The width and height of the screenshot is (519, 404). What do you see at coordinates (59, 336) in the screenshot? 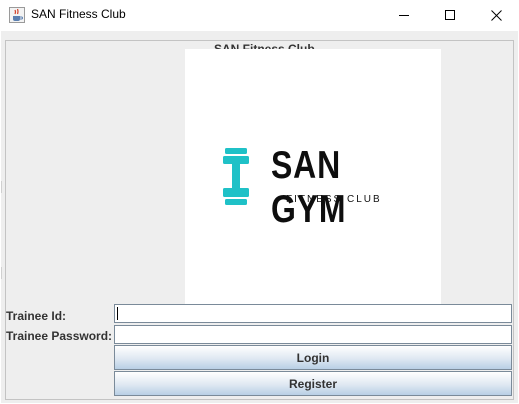
I see `trainee-password-label: Trainee Password:` at bounding box center [59, 336].